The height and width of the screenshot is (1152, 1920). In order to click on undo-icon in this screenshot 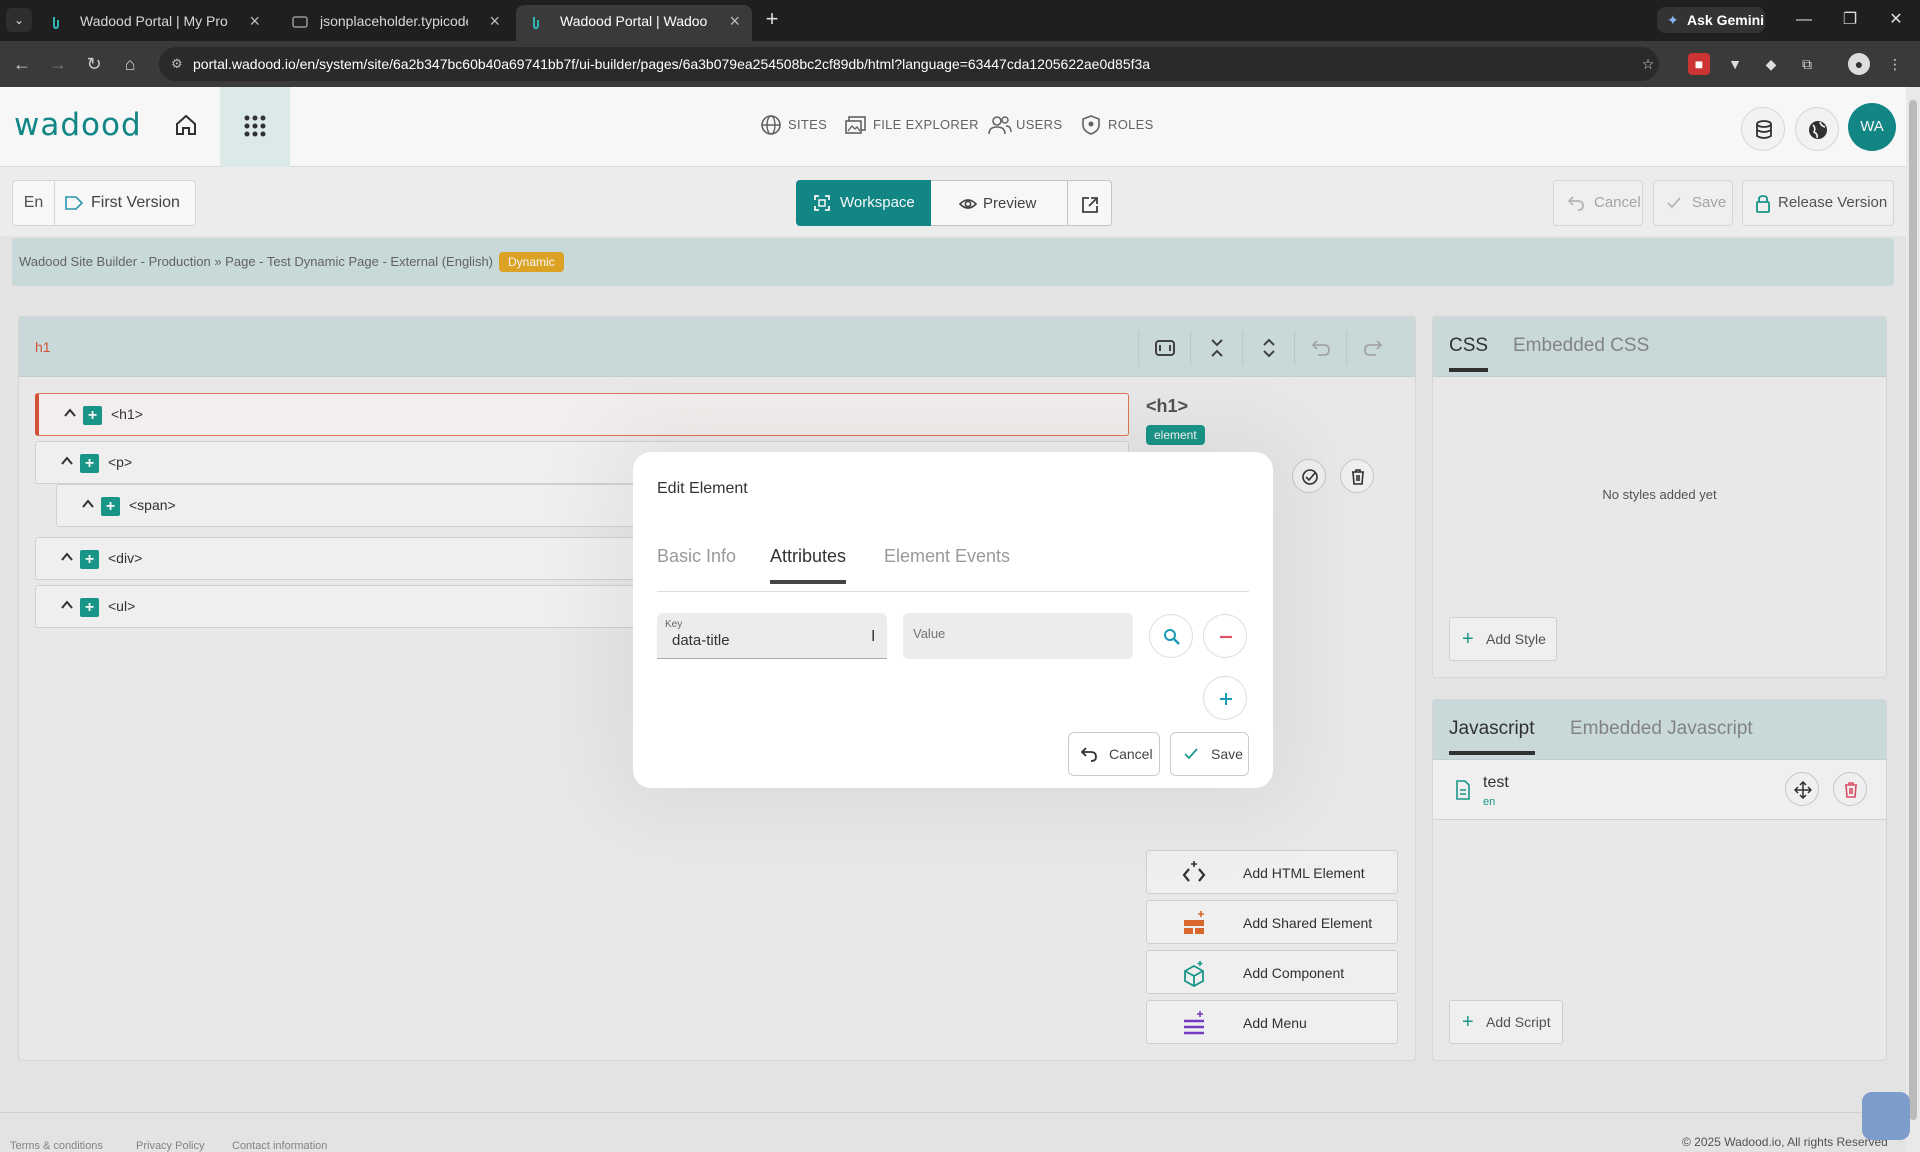, I will do `click(1089, 754)`.